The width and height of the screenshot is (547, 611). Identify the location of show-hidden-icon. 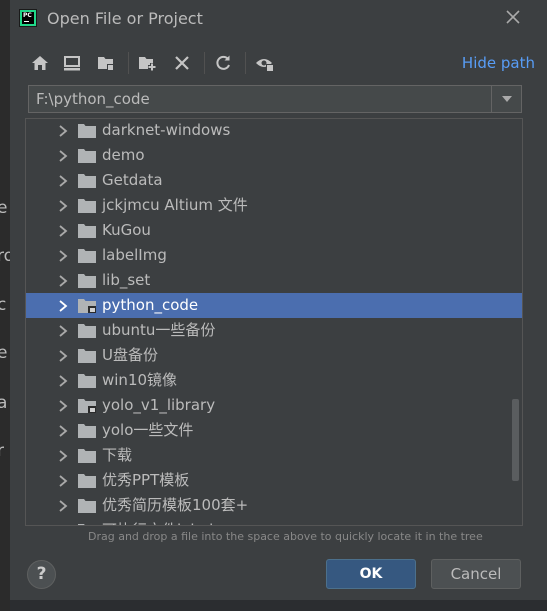
(265, 65).